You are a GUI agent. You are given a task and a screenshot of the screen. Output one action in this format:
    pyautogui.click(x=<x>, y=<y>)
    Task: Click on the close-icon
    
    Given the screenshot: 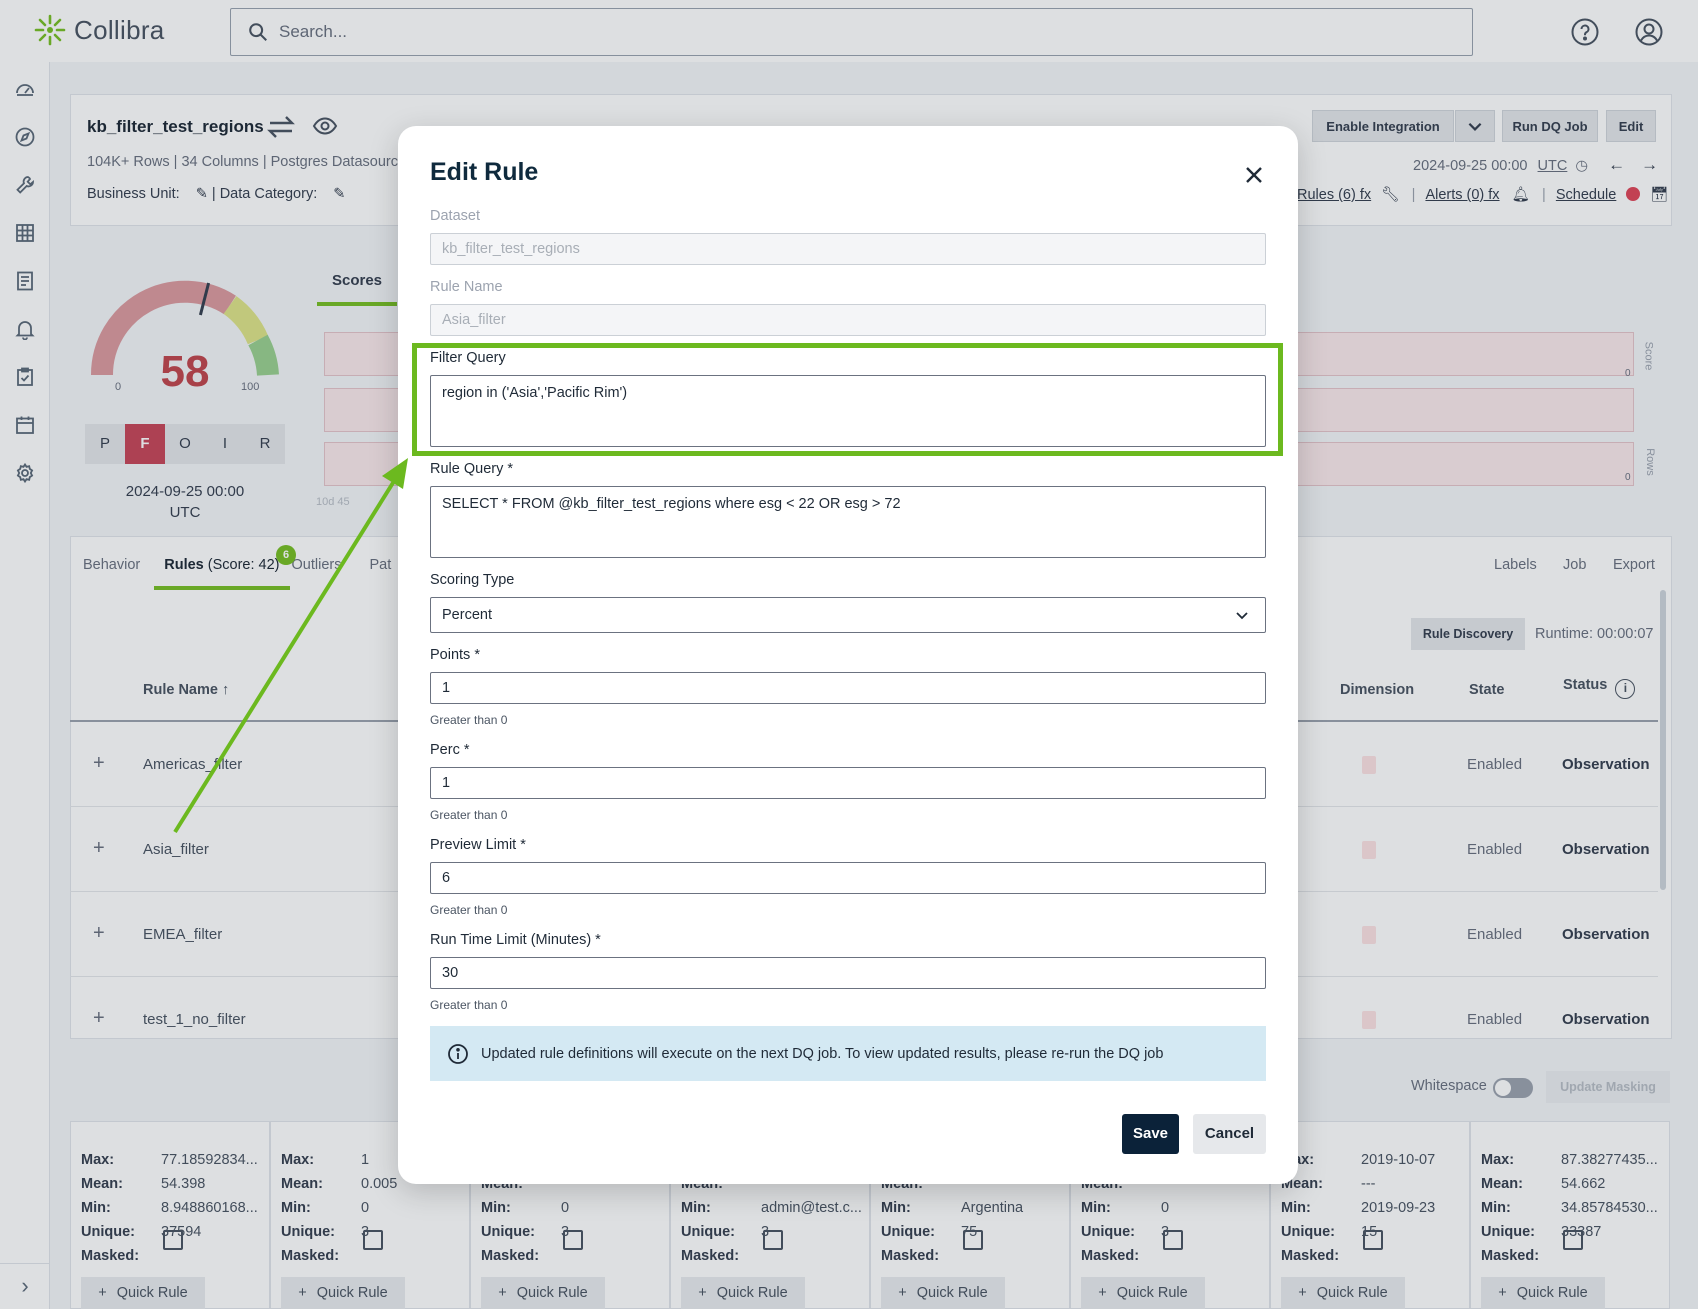 What is the action you would take?
    pyautogui.click(x=1254, y=175)
    